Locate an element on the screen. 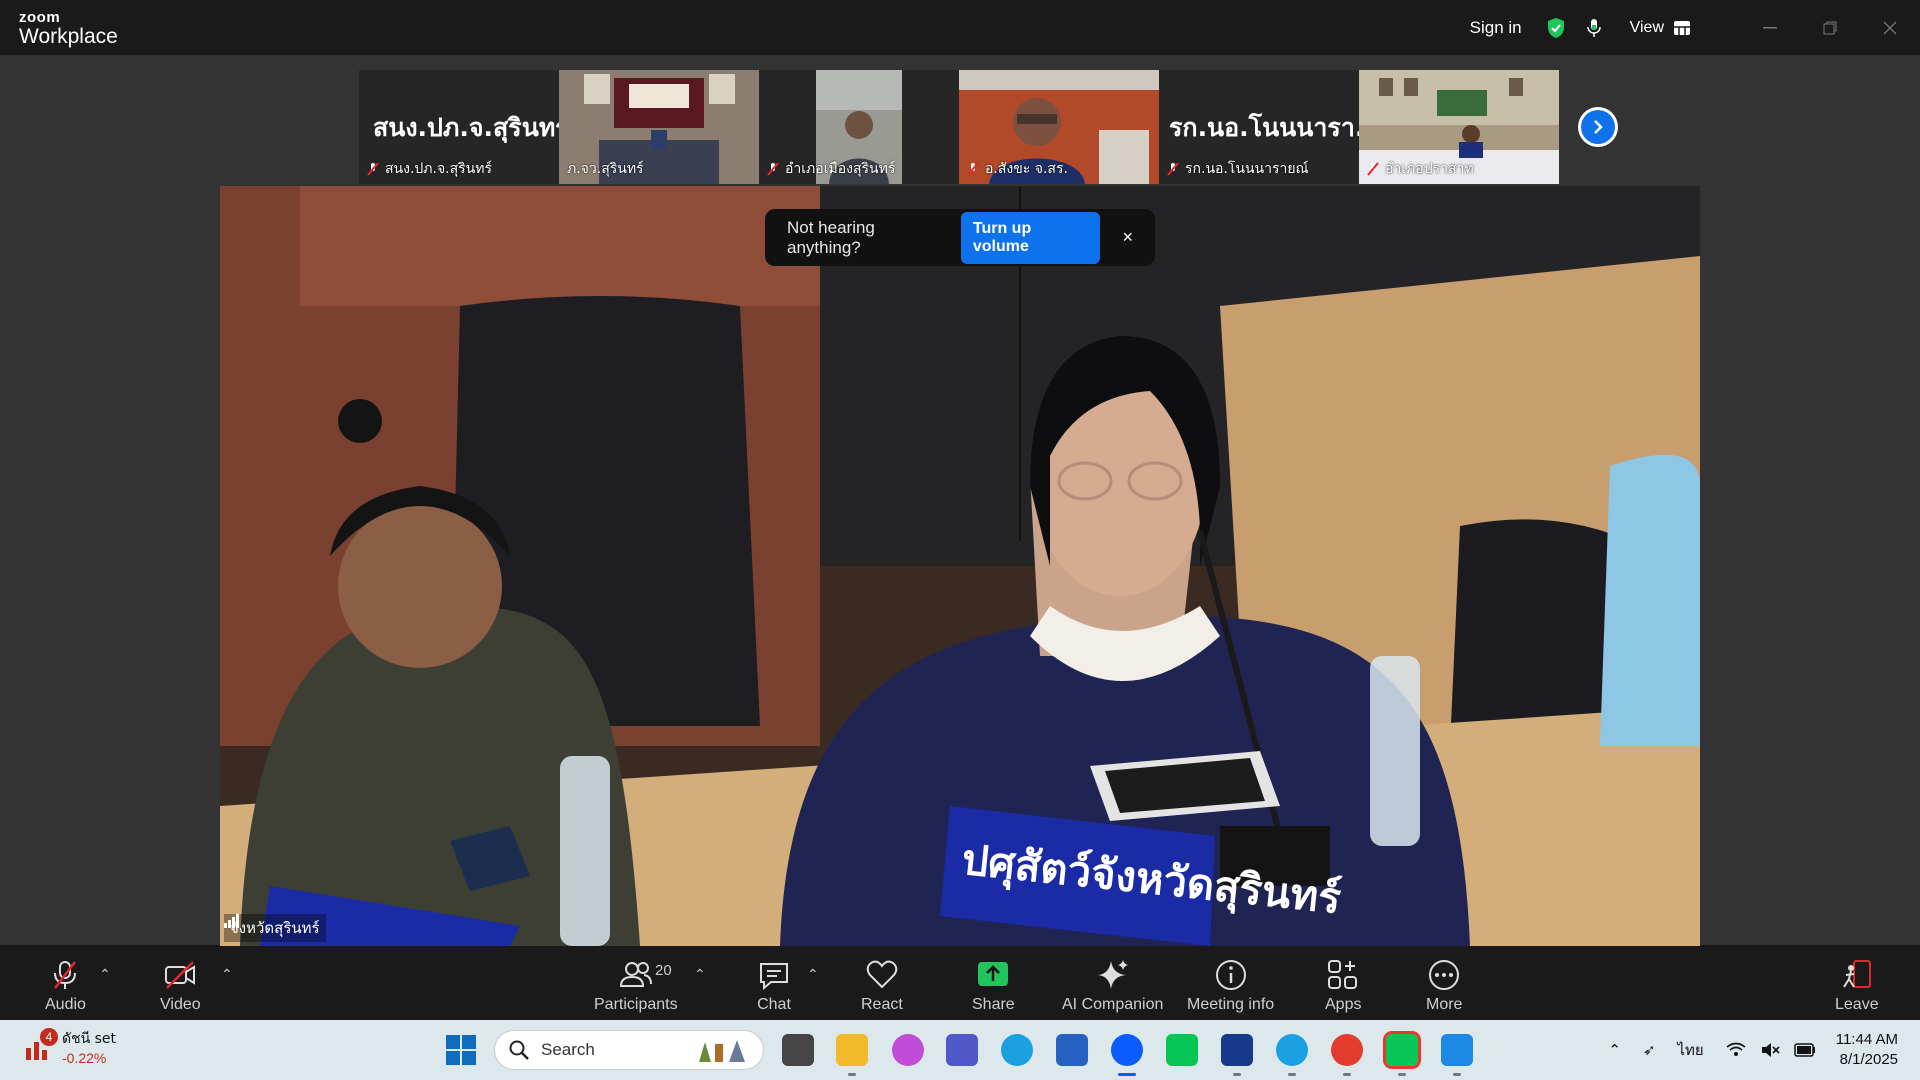 The width and height of the screenshot is (1920, 1080). more-button: More is located at coordinates (1444, 983).